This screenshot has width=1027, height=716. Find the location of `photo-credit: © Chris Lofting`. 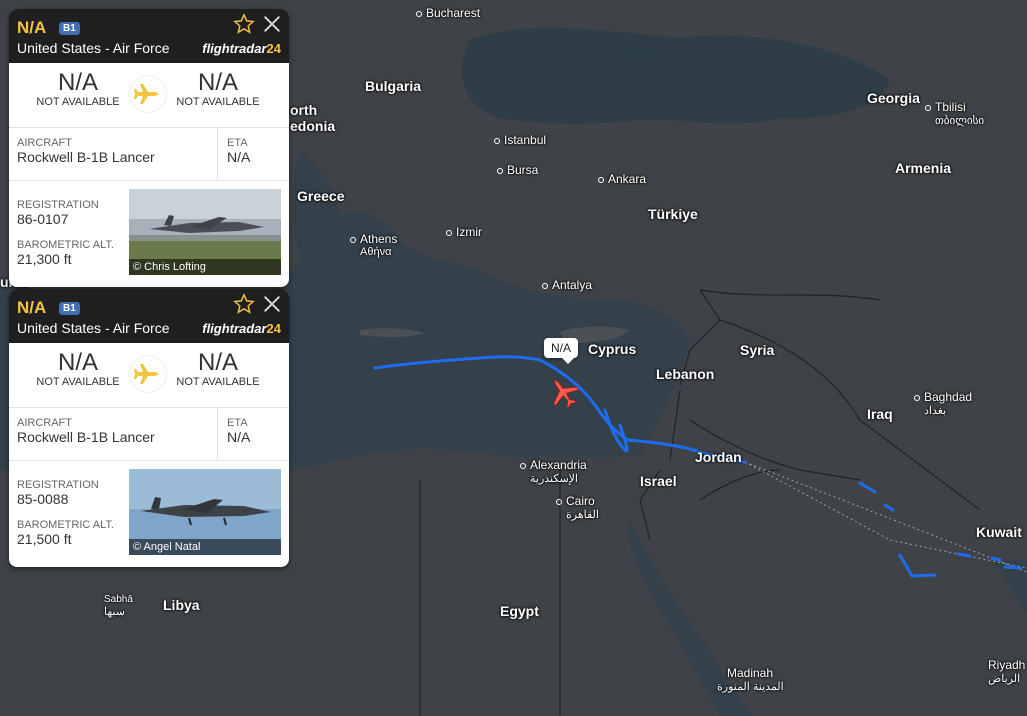

photo-credit: © Chris Lofting is located at coordinates (205, 267).